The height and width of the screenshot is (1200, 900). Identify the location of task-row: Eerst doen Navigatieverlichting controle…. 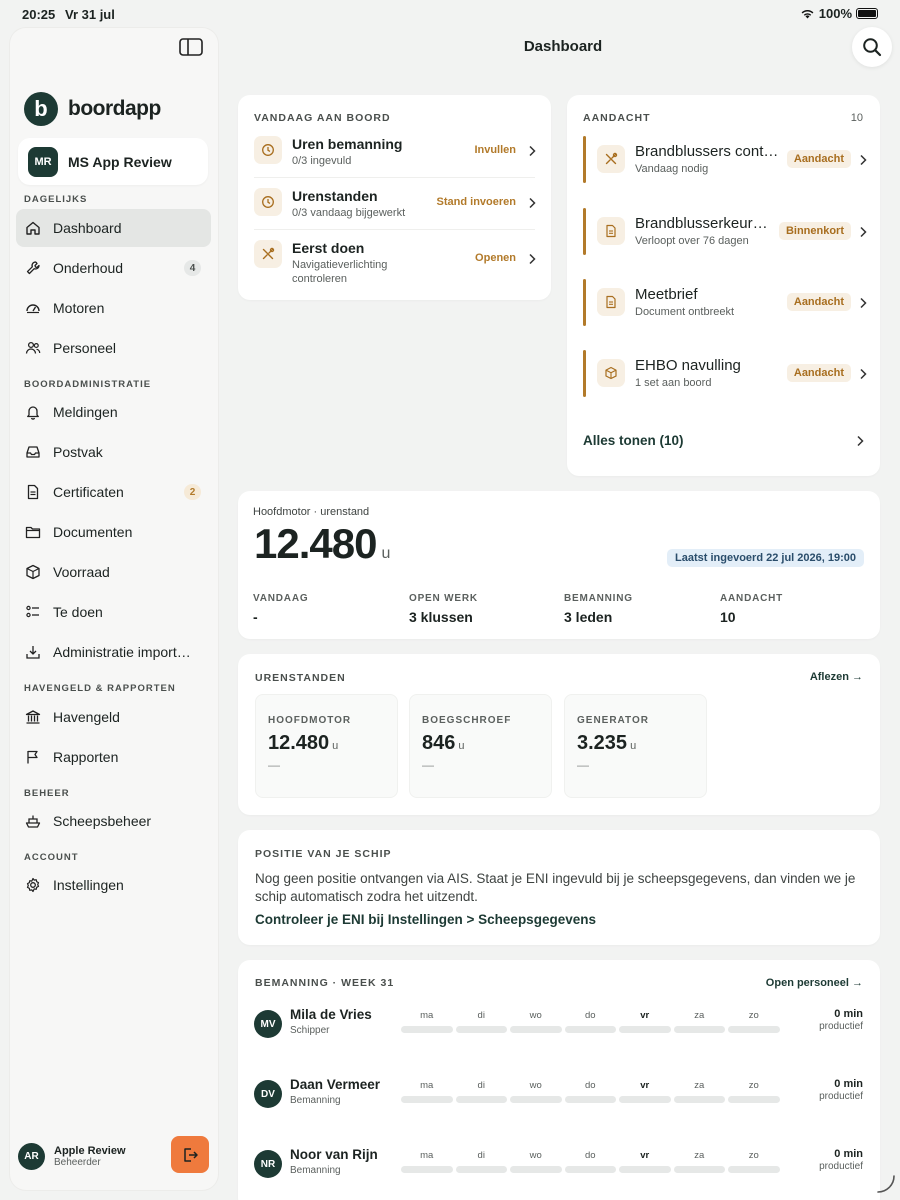
(396, 263).